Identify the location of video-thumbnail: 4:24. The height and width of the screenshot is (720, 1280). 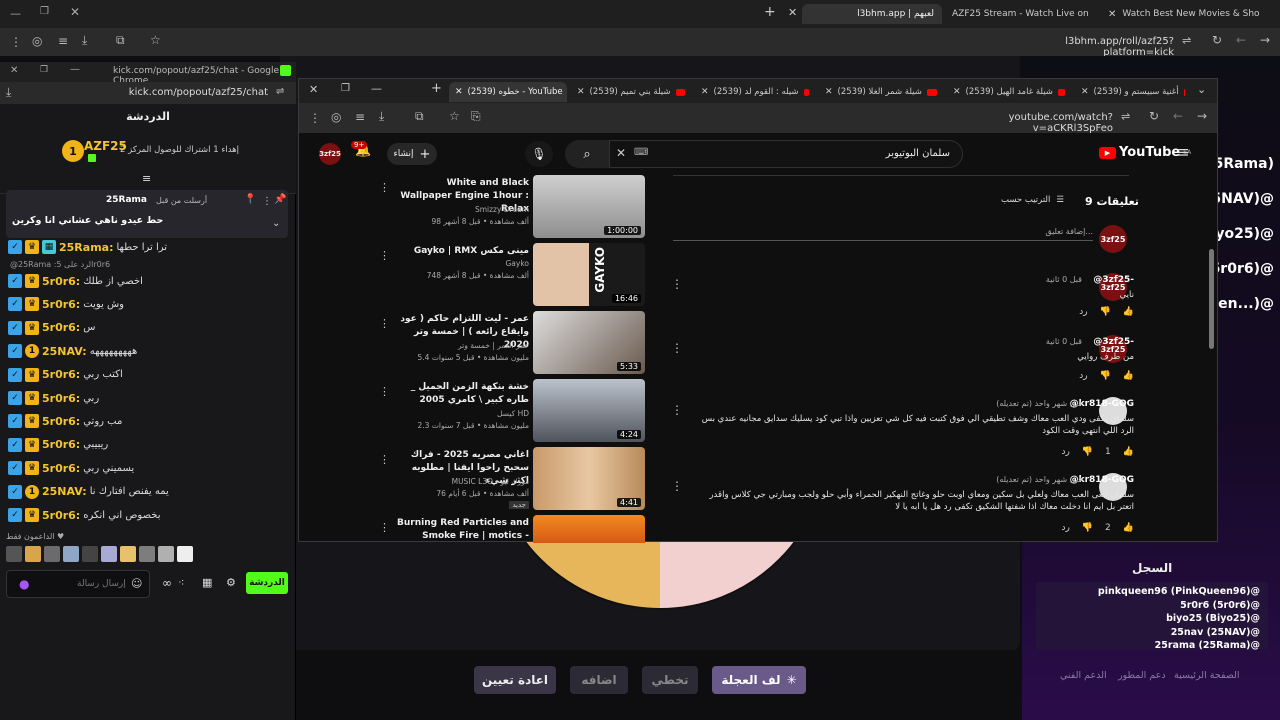
(589, 410).